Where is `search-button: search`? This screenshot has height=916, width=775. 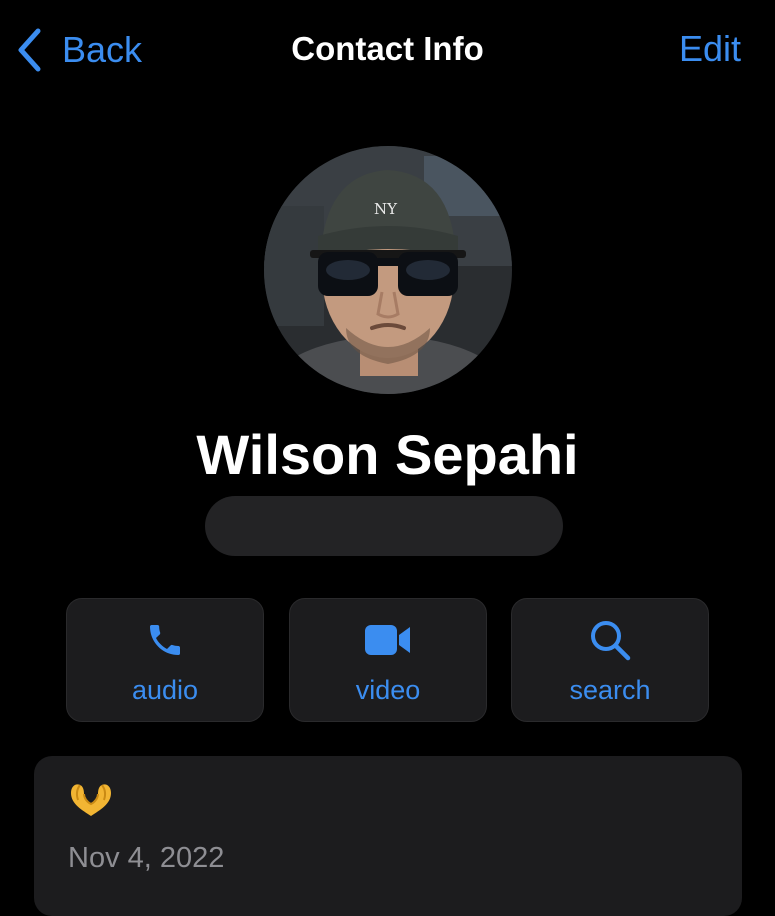
search-button: search is located at coordinates (610, 660).